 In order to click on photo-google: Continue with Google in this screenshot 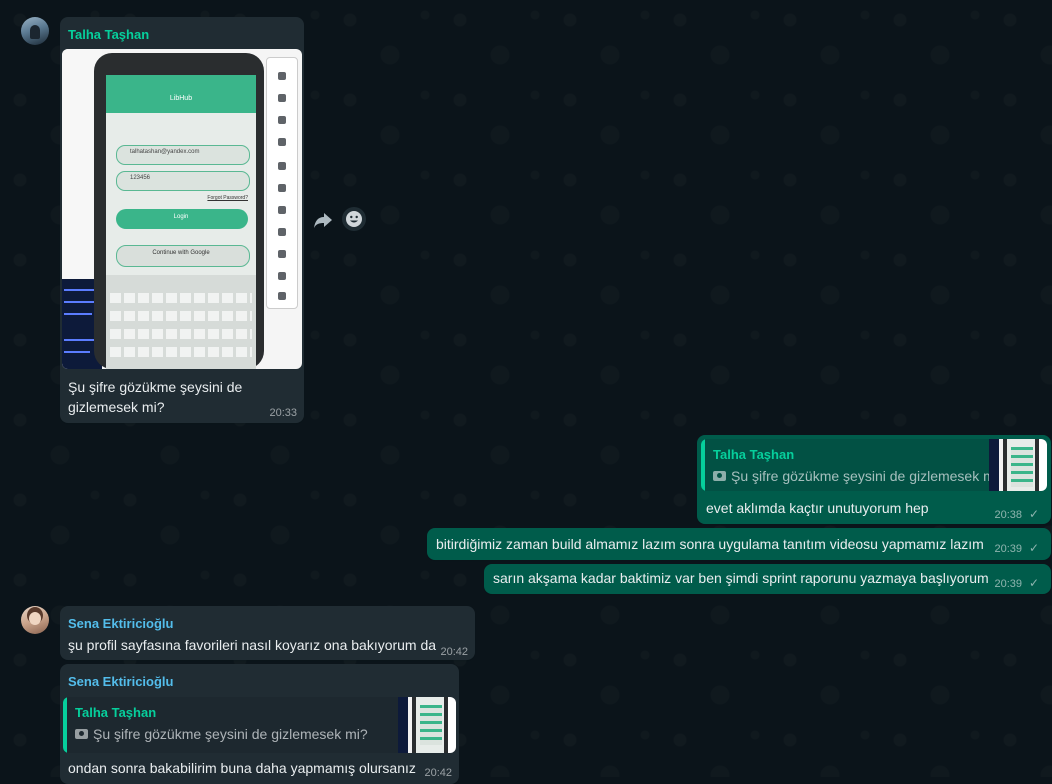, I will do `click(181, 253)`.